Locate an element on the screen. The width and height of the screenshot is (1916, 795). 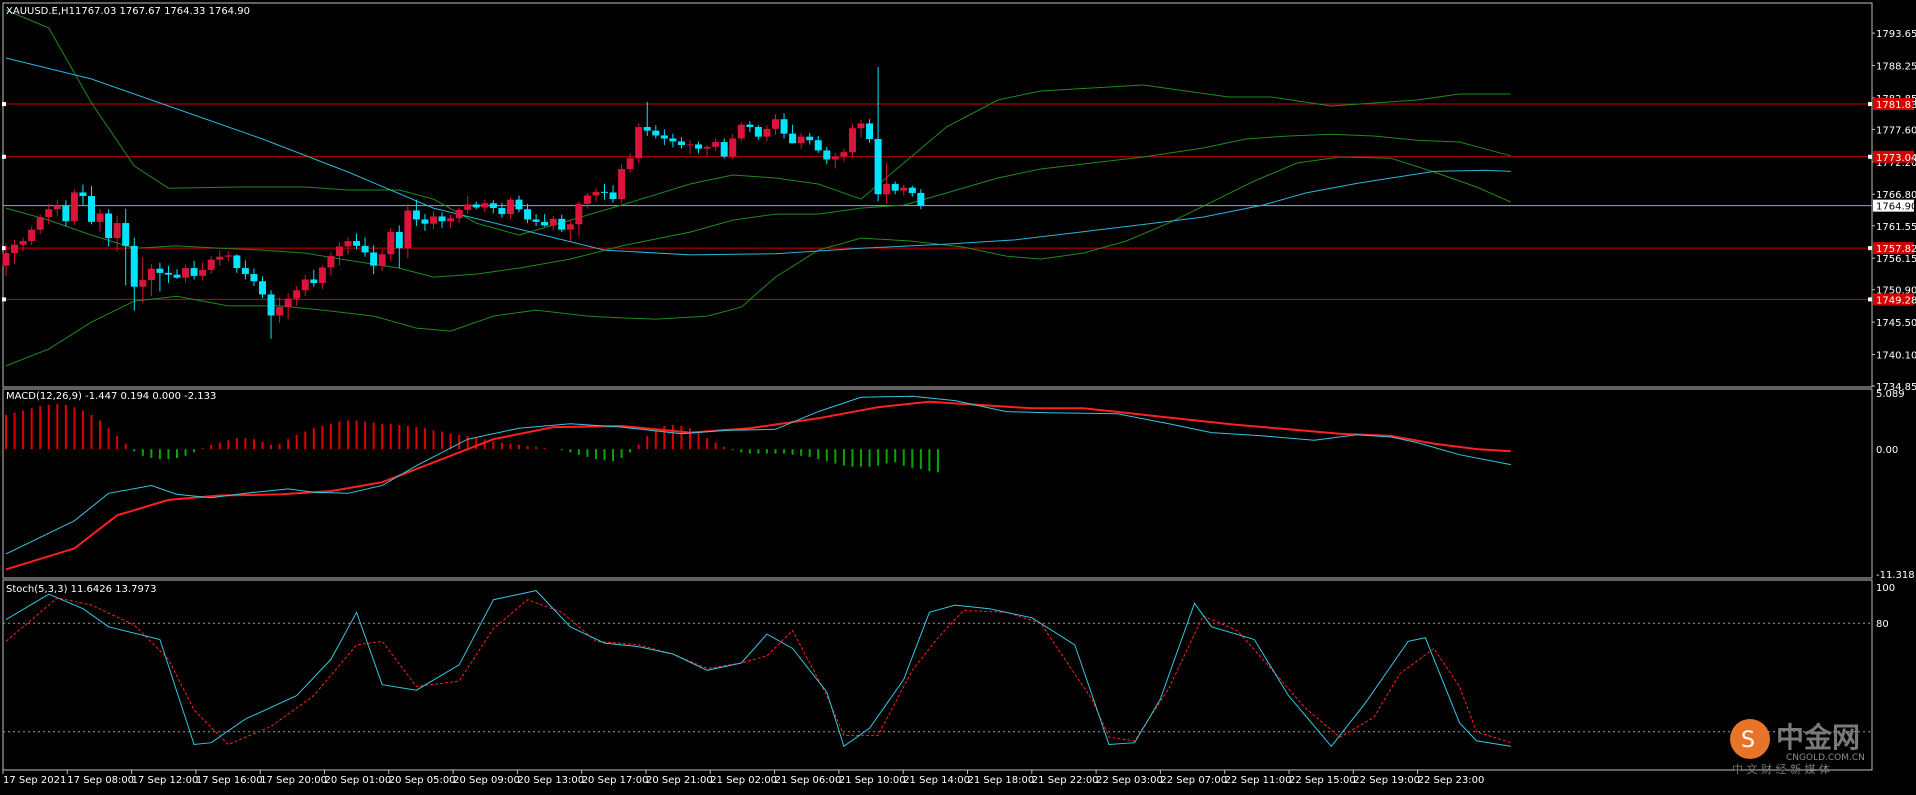
time-tick-label: 20 Sep 09:00 is located at coordinates (486, 780).